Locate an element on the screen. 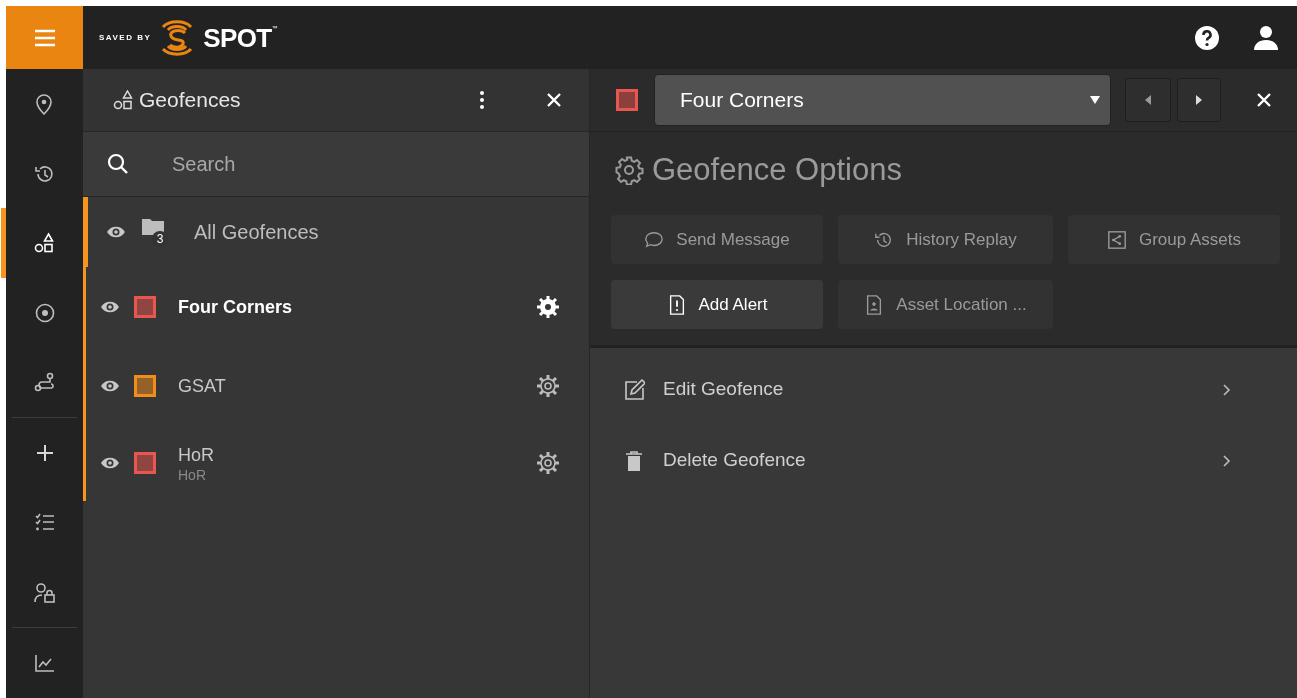  menu-icon is located at coordinates (44, 37).